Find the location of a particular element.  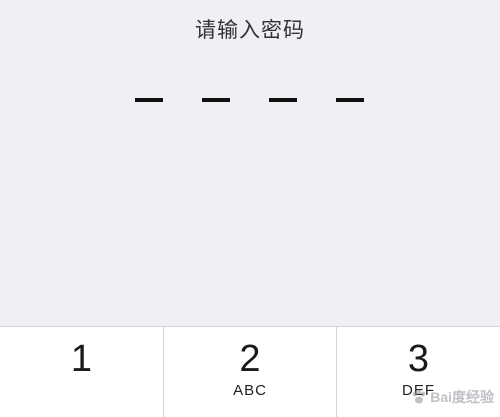

key-1: 1 is located at coordinates (81, 371).